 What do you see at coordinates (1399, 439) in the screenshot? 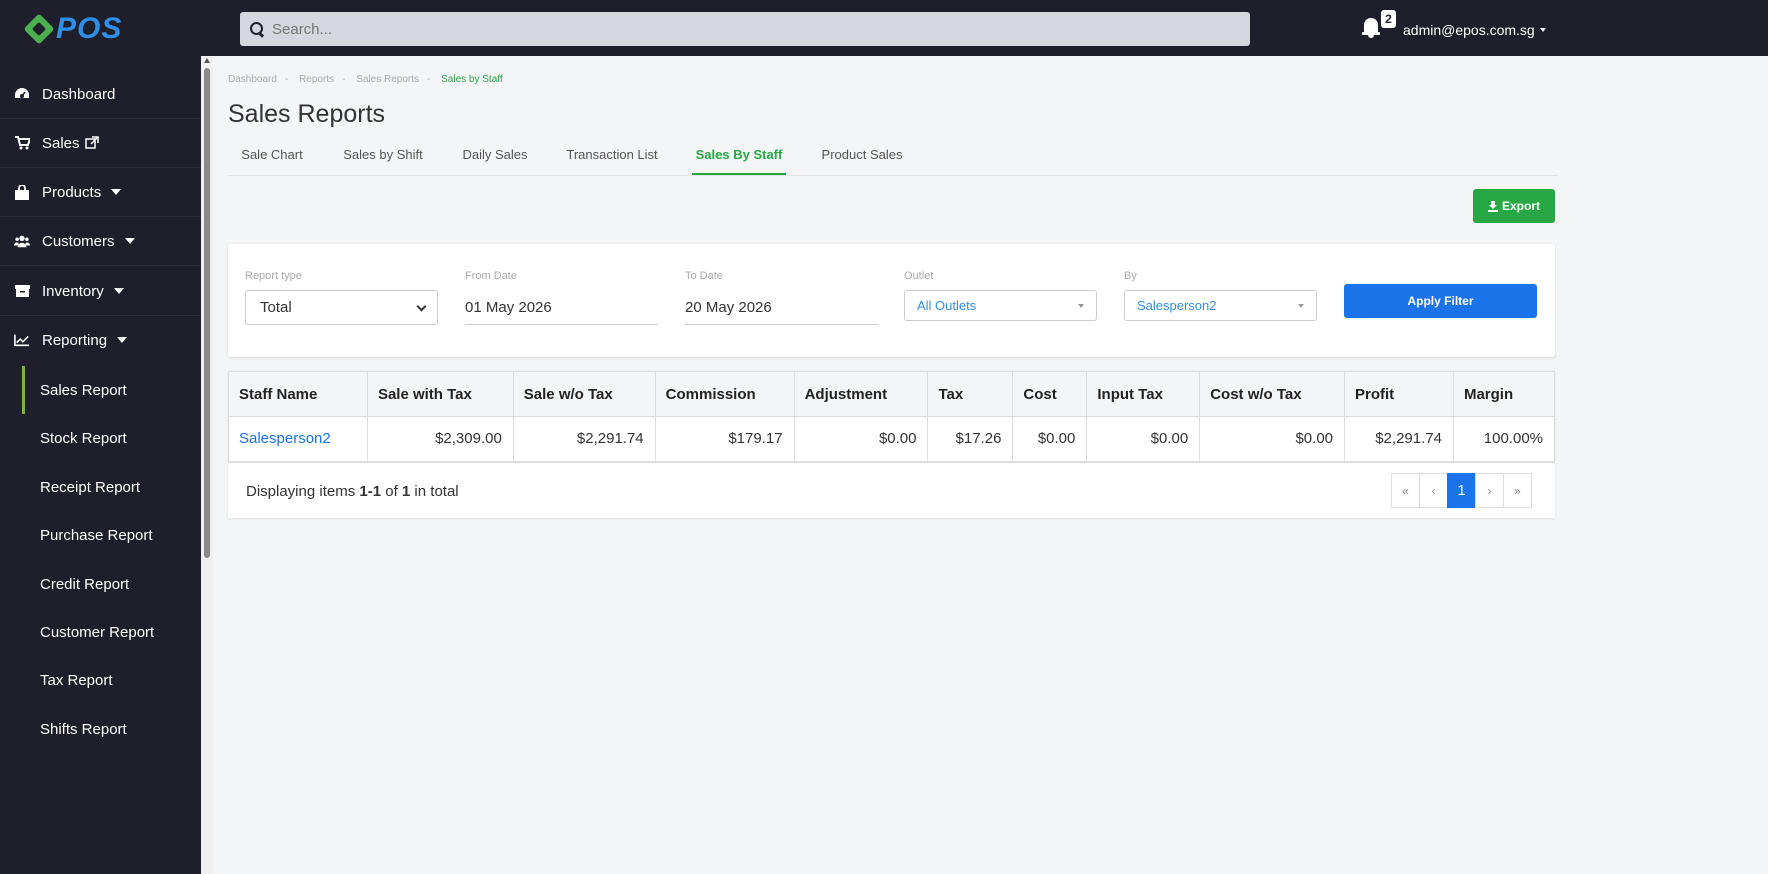
I see `cell-profit: $2,291.74` at bounding box center [1399, 439].